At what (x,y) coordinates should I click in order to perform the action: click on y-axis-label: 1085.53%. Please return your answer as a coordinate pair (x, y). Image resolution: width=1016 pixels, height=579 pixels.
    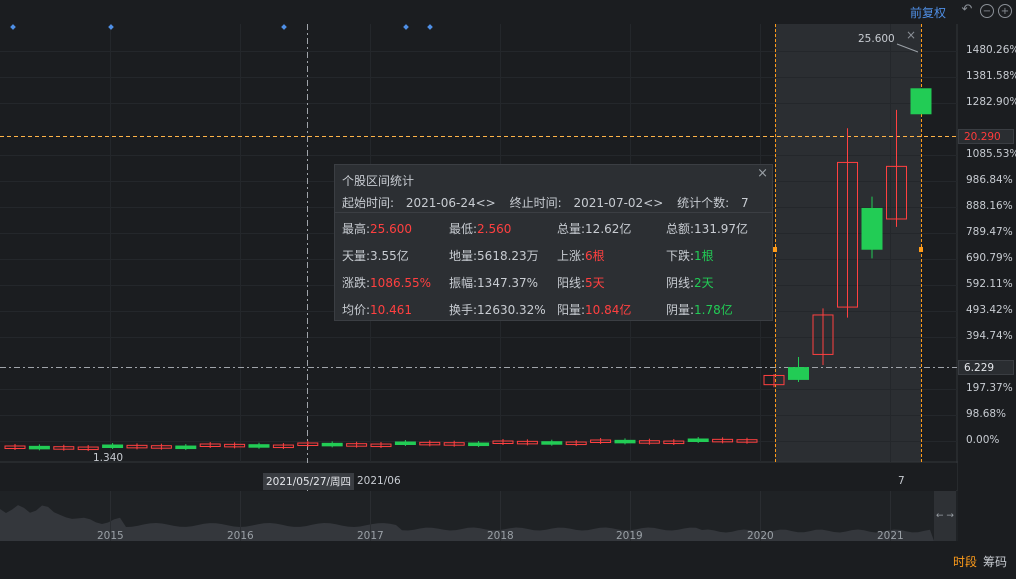
    Looking at the image, I should click on (991, 154).